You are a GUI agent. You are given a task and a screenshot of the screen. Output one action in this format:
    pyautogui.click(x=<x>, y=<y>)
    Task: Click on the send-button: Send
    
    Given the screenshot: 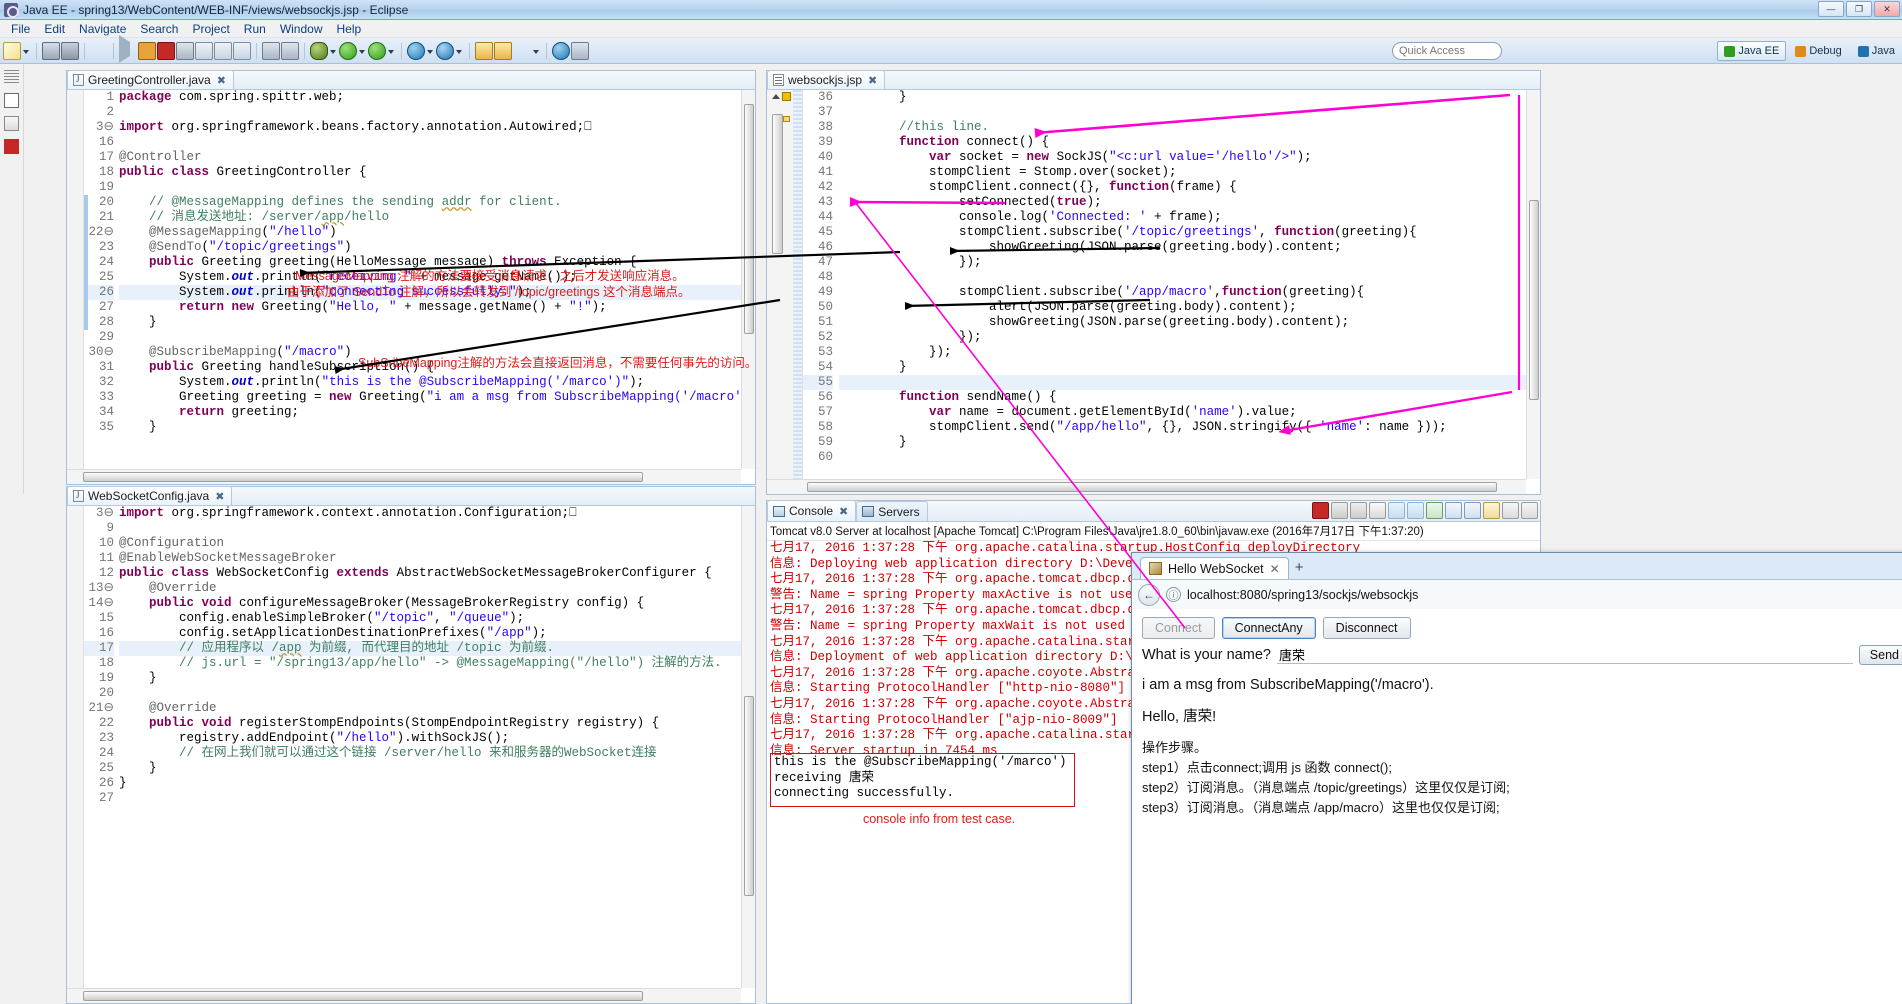 What is the action you would take?
    pyautogui.click(x=1880, y=655)
    